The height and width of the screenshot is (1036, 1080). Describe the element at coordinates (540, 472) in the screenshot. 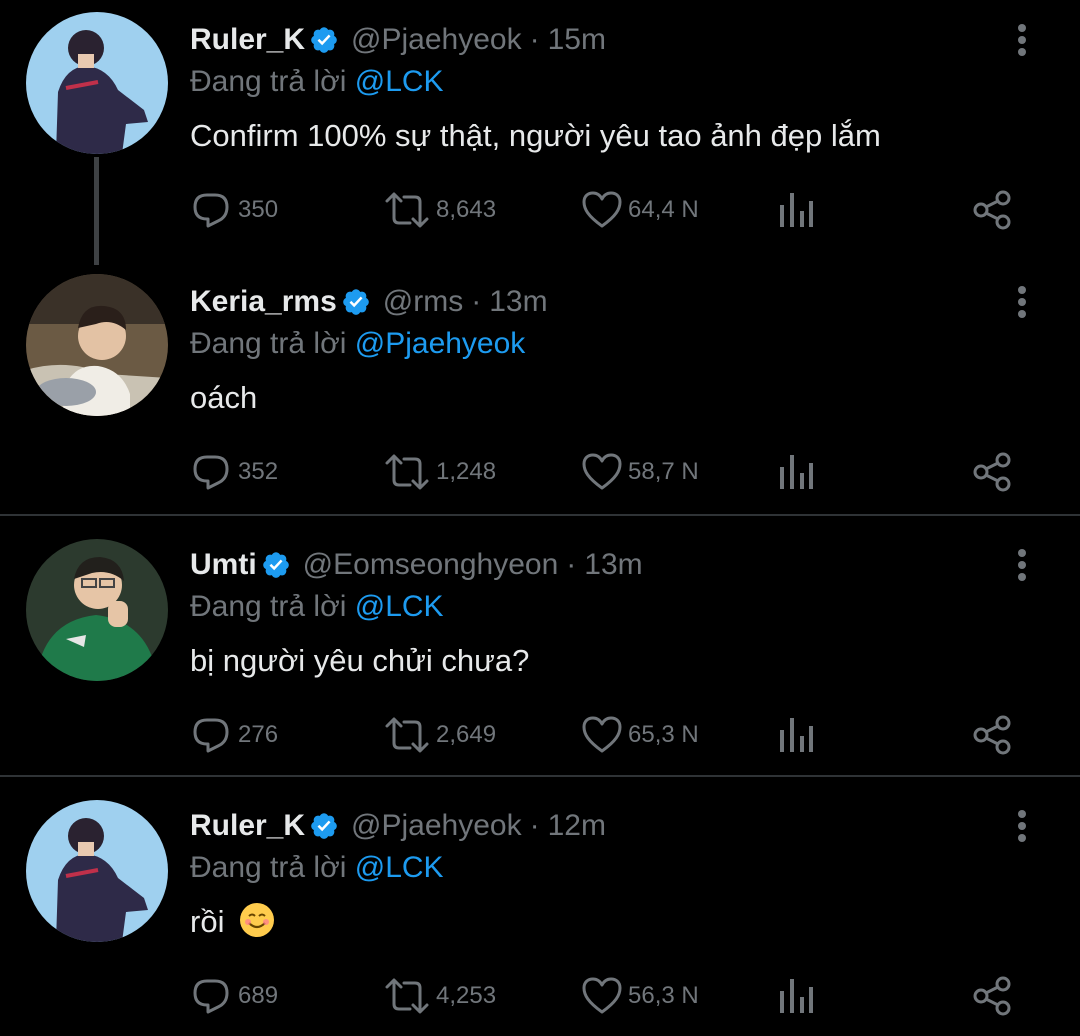

I see `tweet-actions: 352 1,248 58,7 N` at that location.